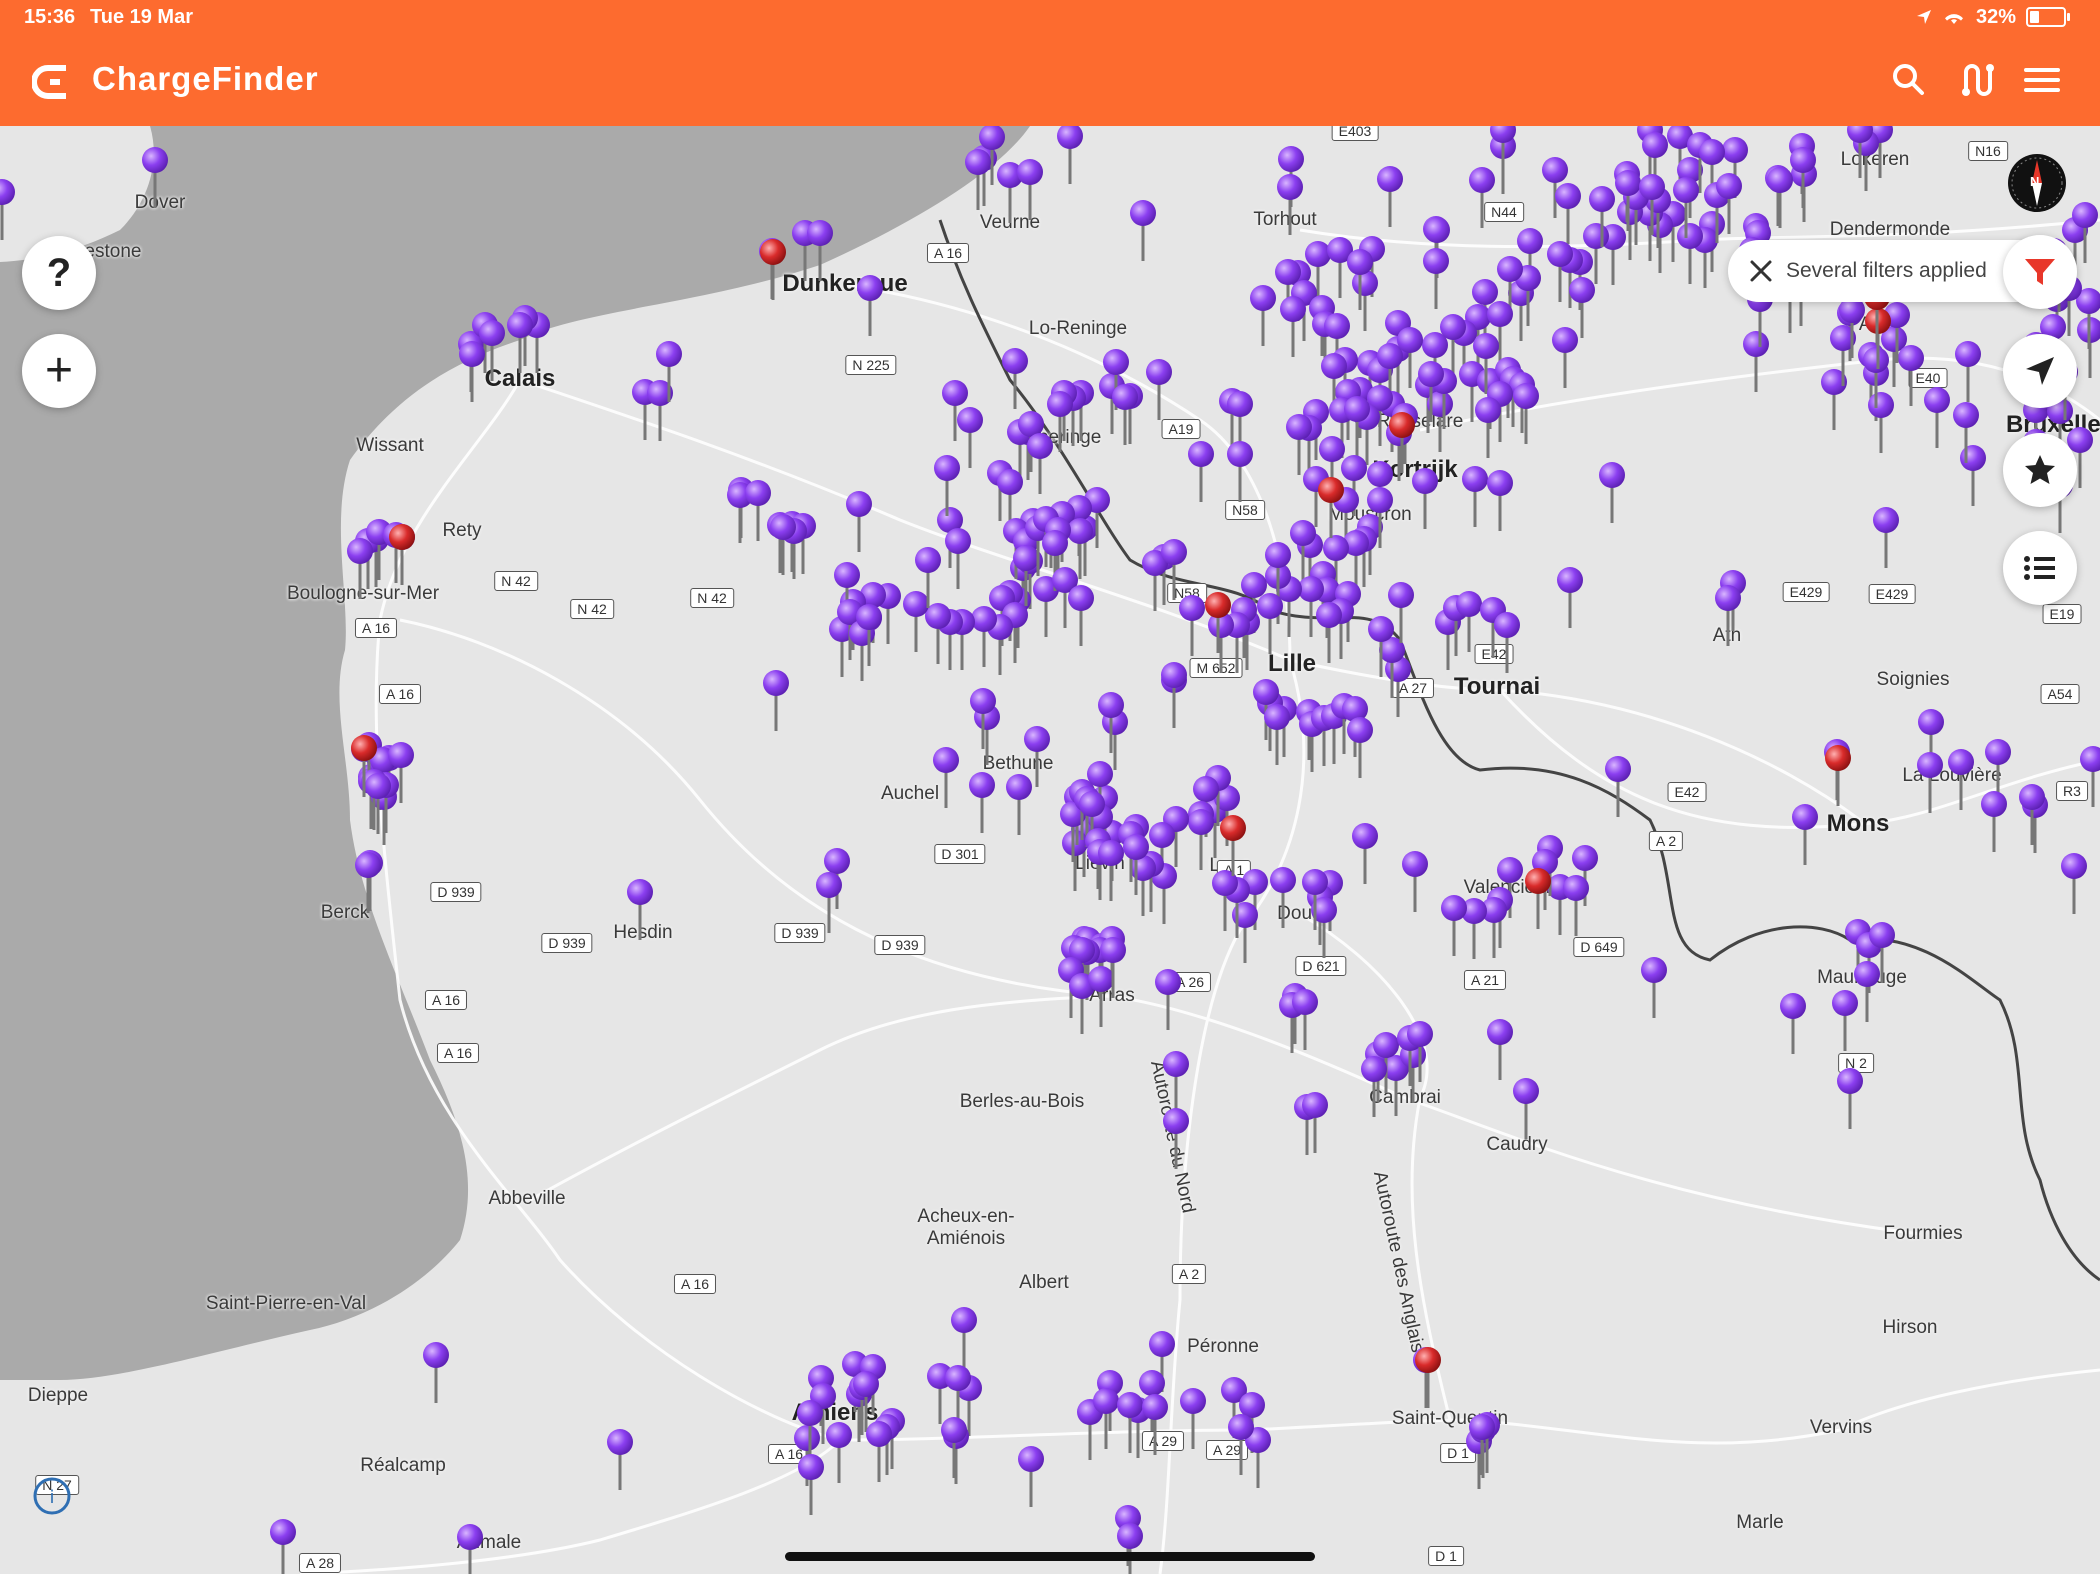 The width and height of the screenshot is (2100, 1574). Describe the element at coordinates (2040, 568) in the screenshot. I see `list-view-button` at that location.